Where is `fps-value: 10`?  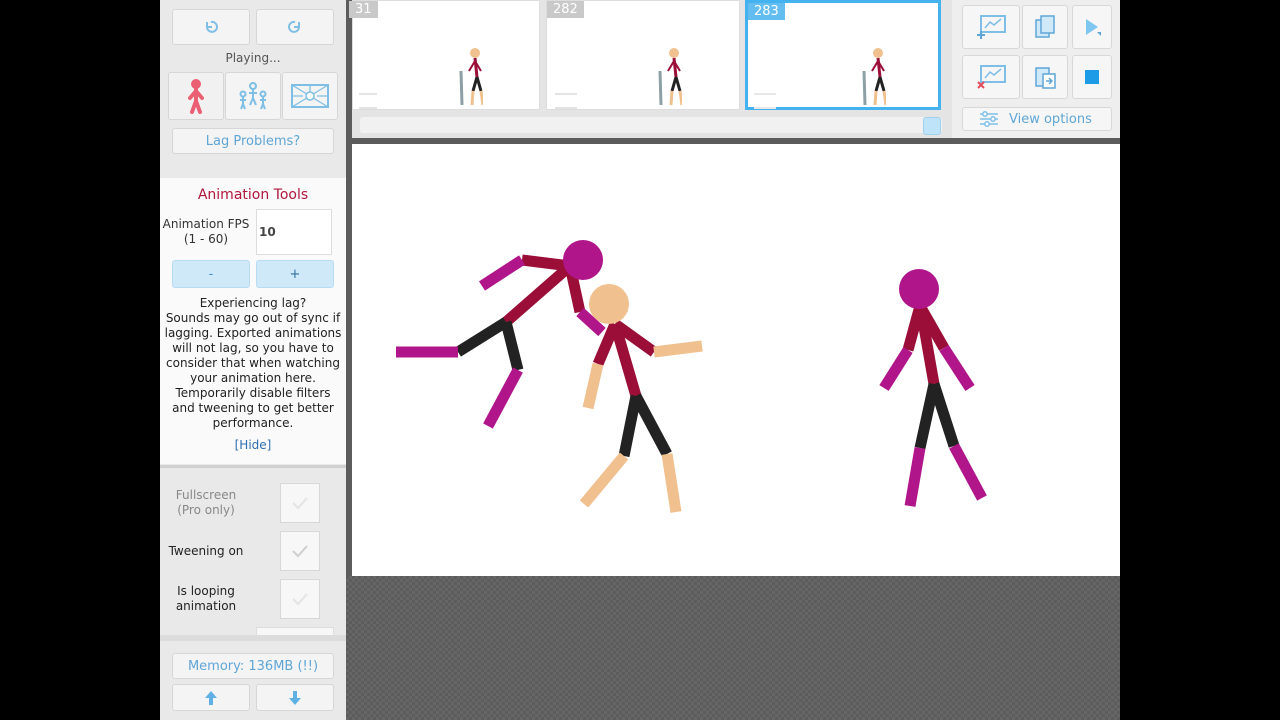 fps-value: 10 is located at coordinates (267, 232).